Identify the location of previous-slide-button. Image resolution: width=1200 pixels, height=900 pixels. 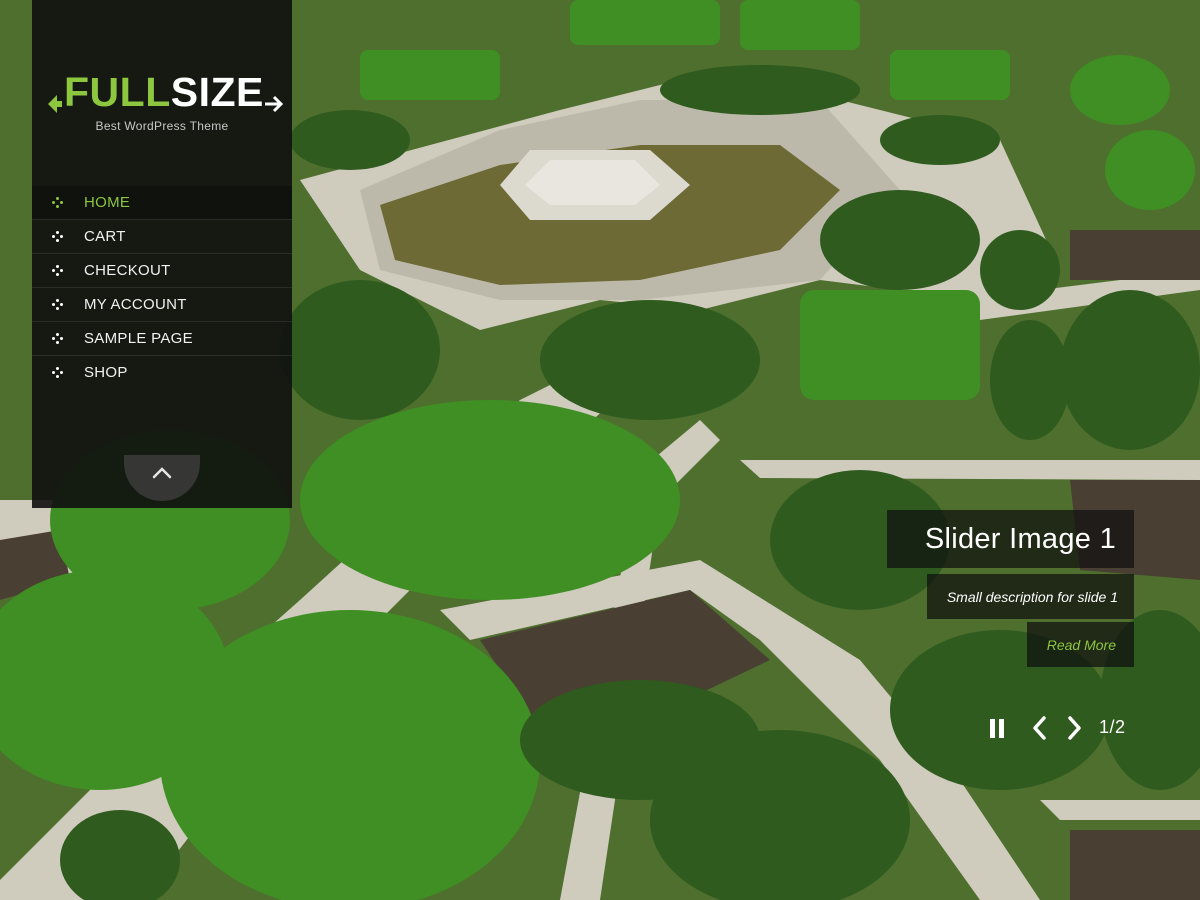
(1040, 728).